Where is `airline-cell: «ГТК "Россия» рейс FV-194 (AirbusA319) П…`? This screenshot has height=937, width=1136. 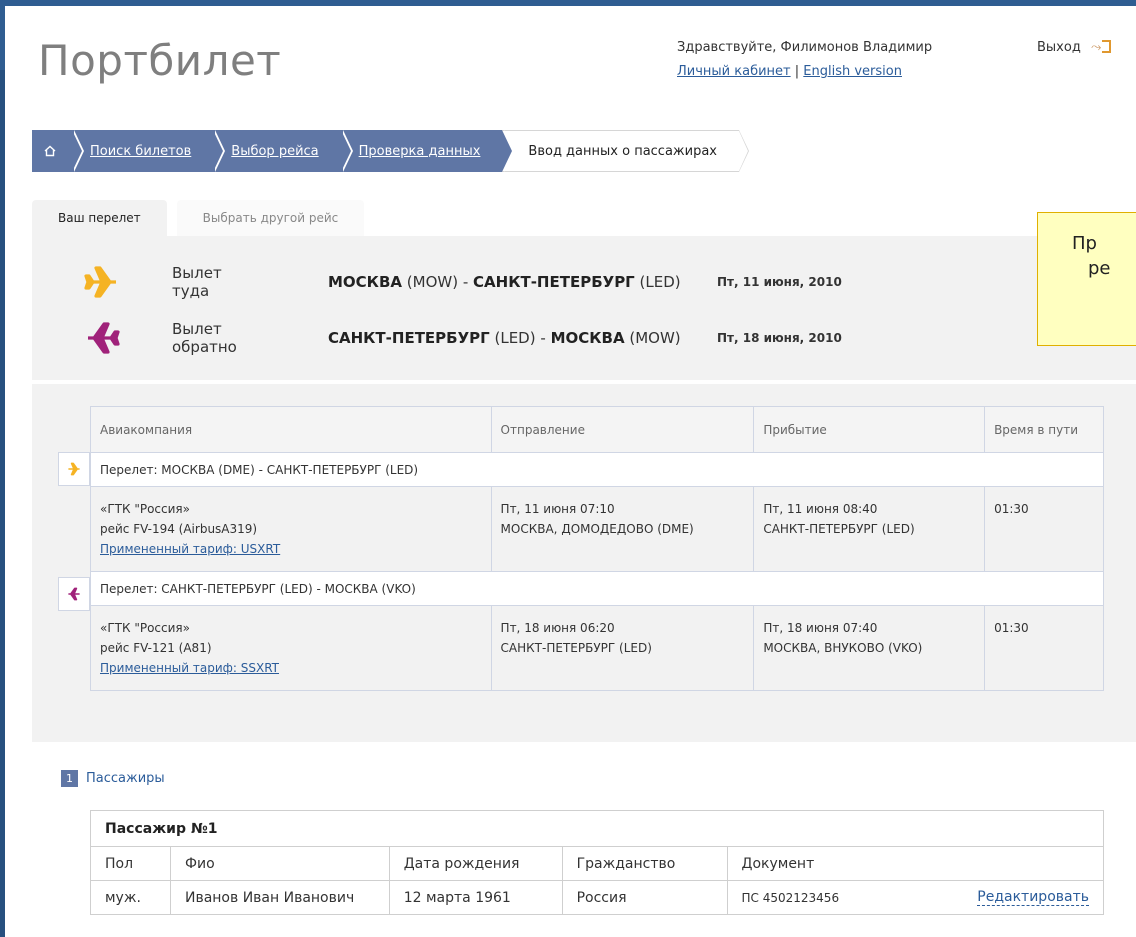 airline-cell: «ГТК "Россия» рейс FV-194 (AirbusA319) П… is located at coordinates (291, 529).